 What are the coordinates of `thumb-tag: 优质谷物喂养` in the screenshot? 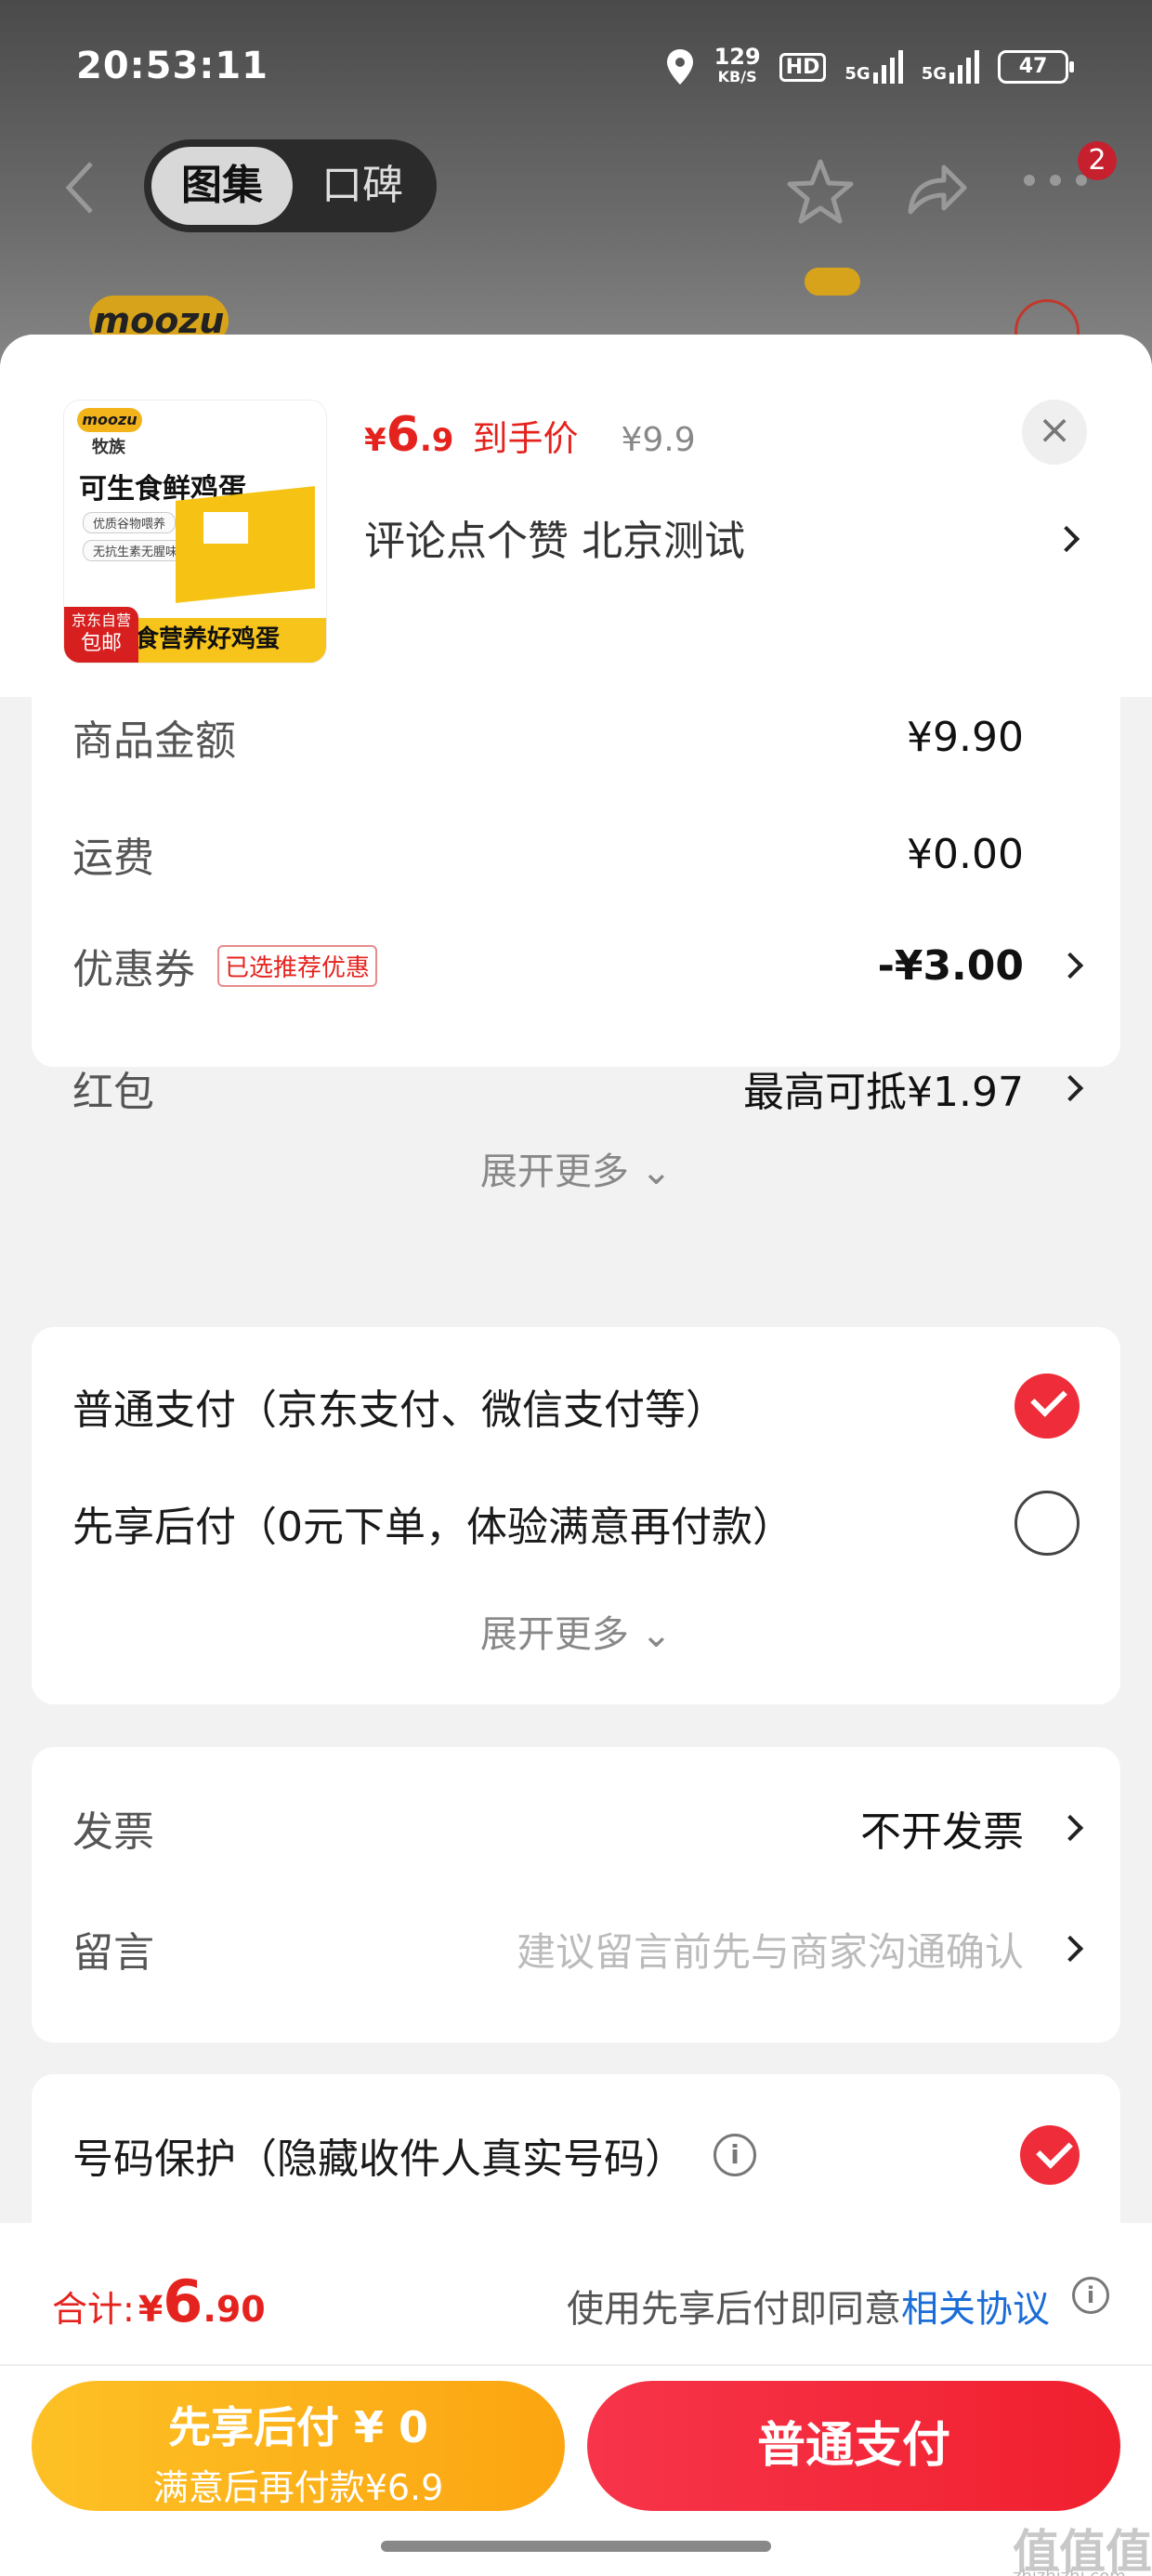 It's located at (130, 522).